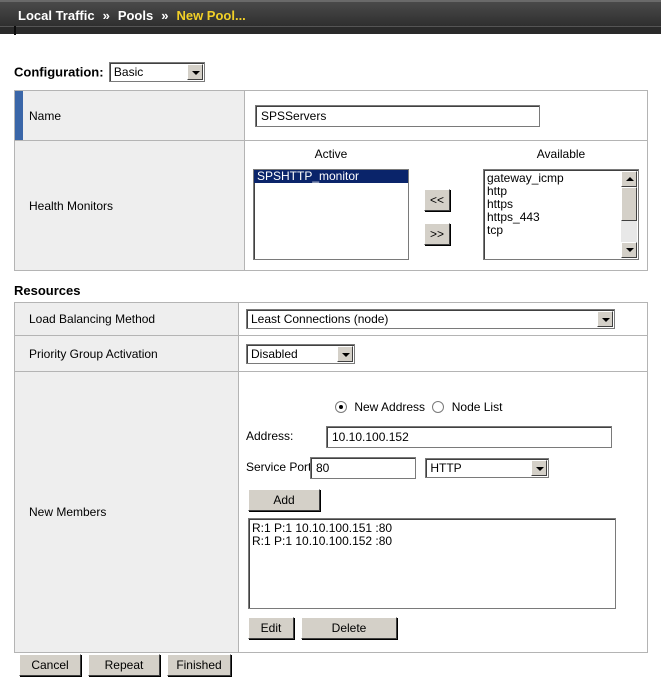  What do you see at coordinates (397, 115) in the screenshot?
I see `name-input: SPSServers` at bounding box center [397, 115].